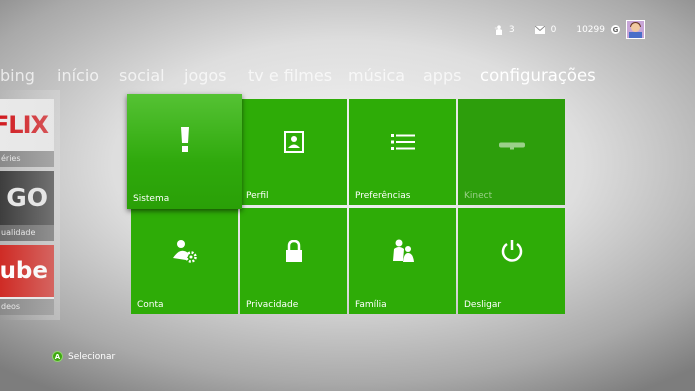 The image size is (695, 391). I want to click on kinect-icon, so click(511, 143).